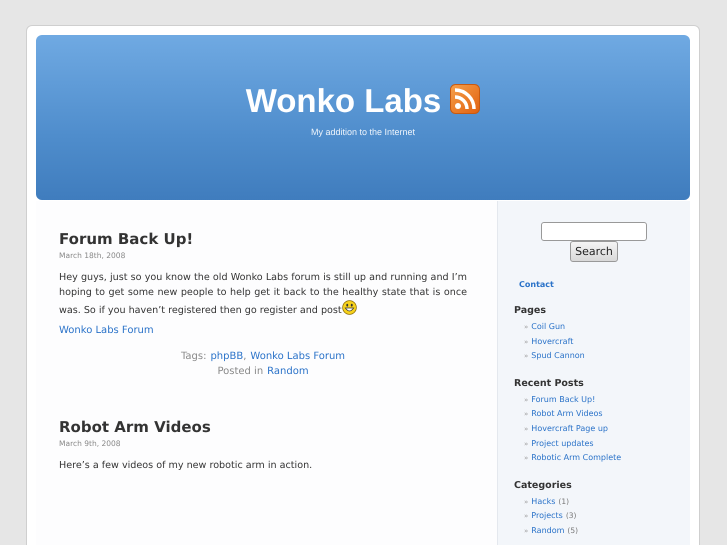 This screenshot has width=727, height=545. Describe the element at coordinates (567, 413) in the screenshot. I see `sidebar-link: Robot Arm Videos` at that location.